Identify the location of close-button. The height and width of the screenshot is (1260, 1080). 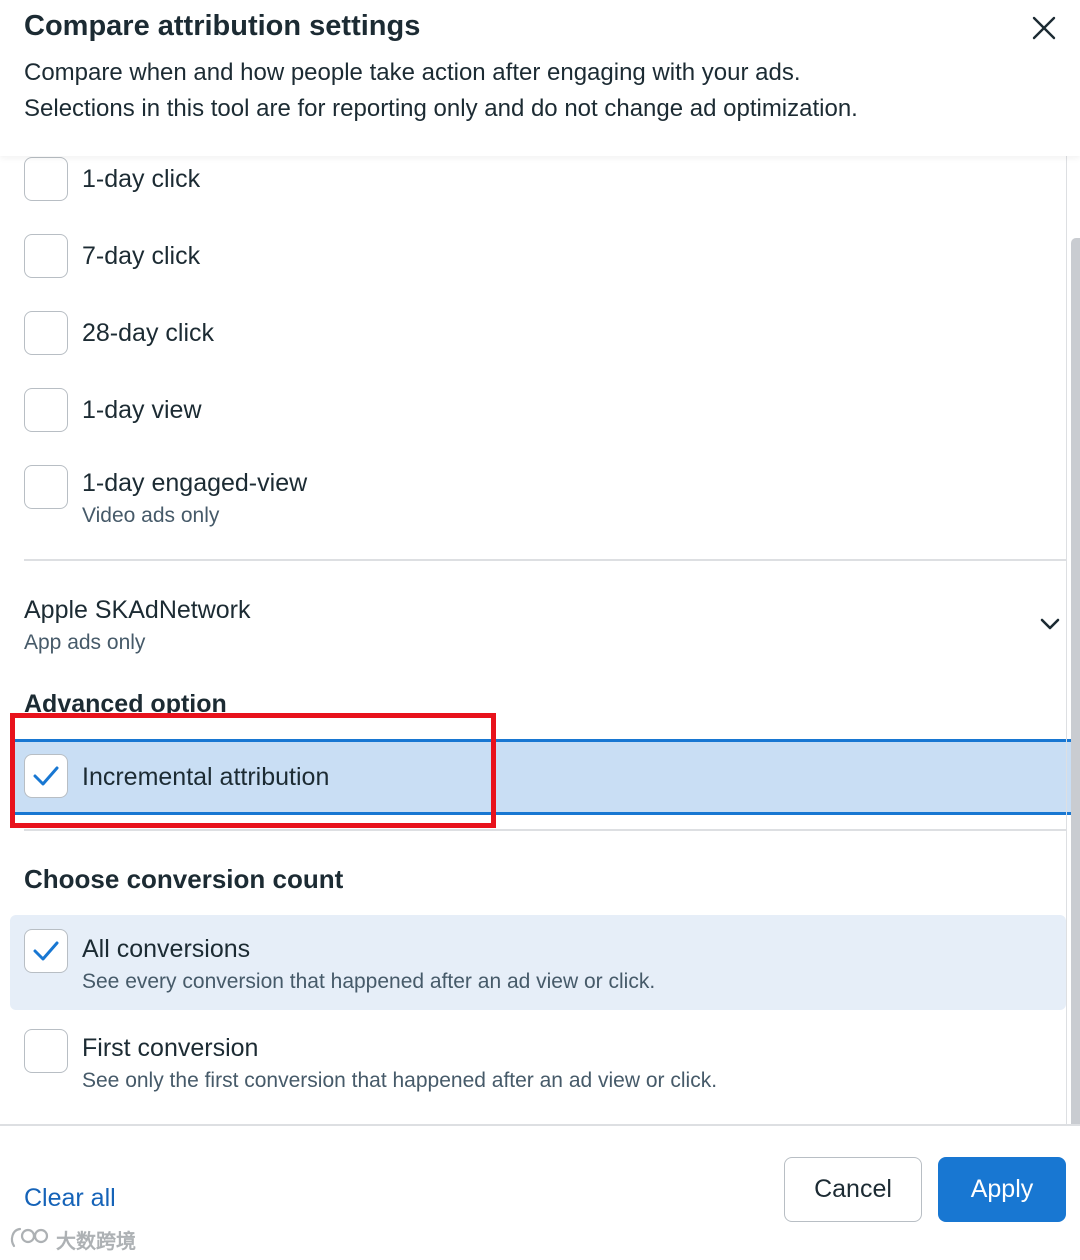
(1044, 28).